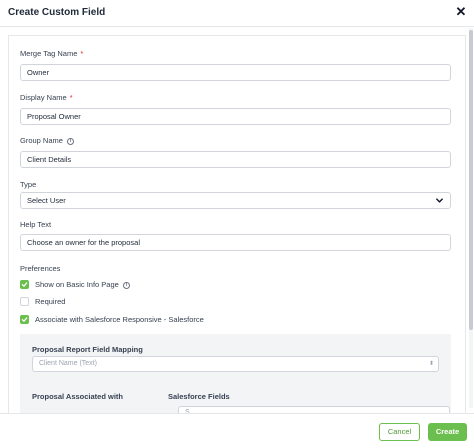  I want to click on chevron-down-icon, so click(439, 200).